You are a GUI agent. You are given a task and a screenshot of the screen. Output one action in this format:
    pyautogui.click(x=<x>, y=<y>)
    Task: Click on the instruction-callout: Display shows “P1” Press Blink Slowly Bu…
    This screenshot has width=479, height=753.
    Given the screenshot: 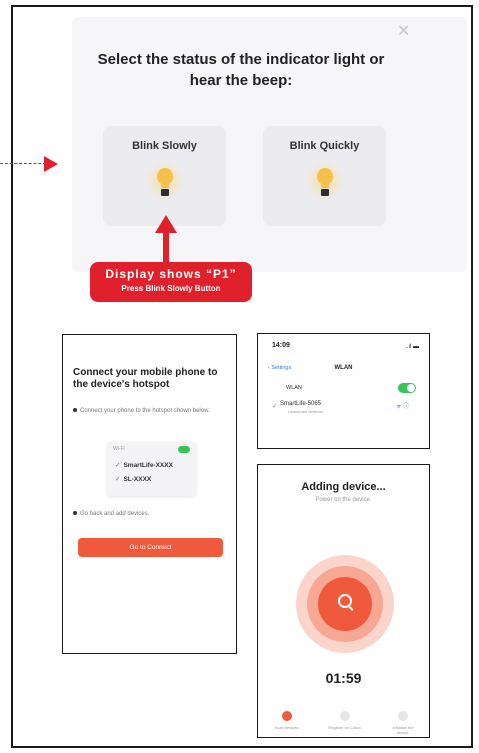 What is the action you would take?
    pyautogui.click(x=171, y=282)
    